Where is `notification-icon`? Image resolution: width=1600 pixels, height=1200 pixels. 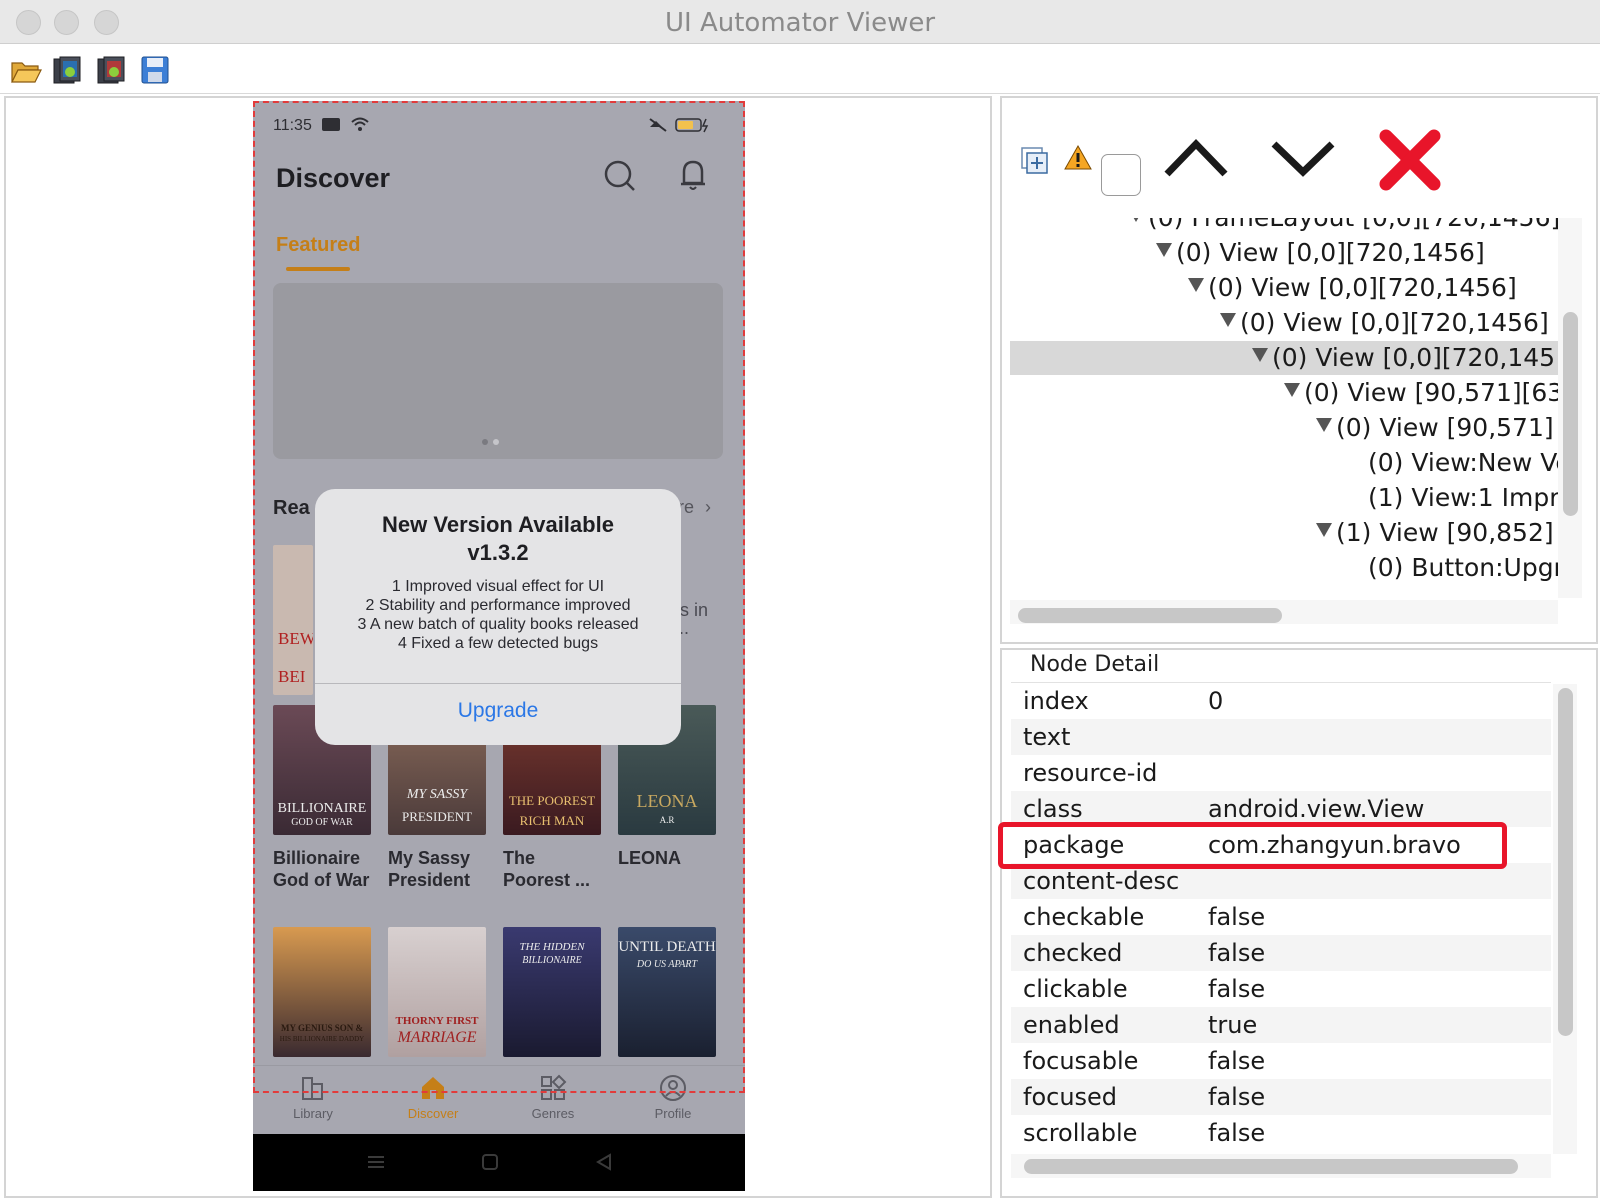 notification-icon is located at coordinates (331, 124).